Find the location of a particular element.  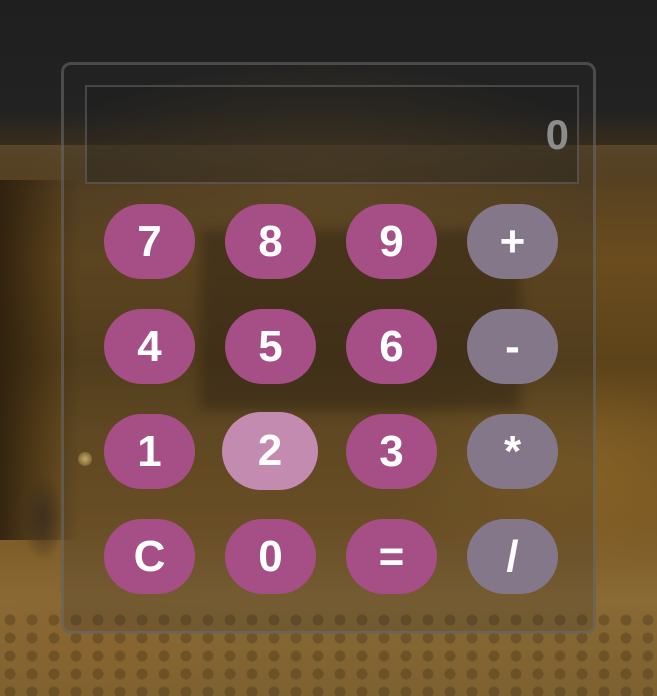

key-5: 5 is located at coordinates (270, 346).